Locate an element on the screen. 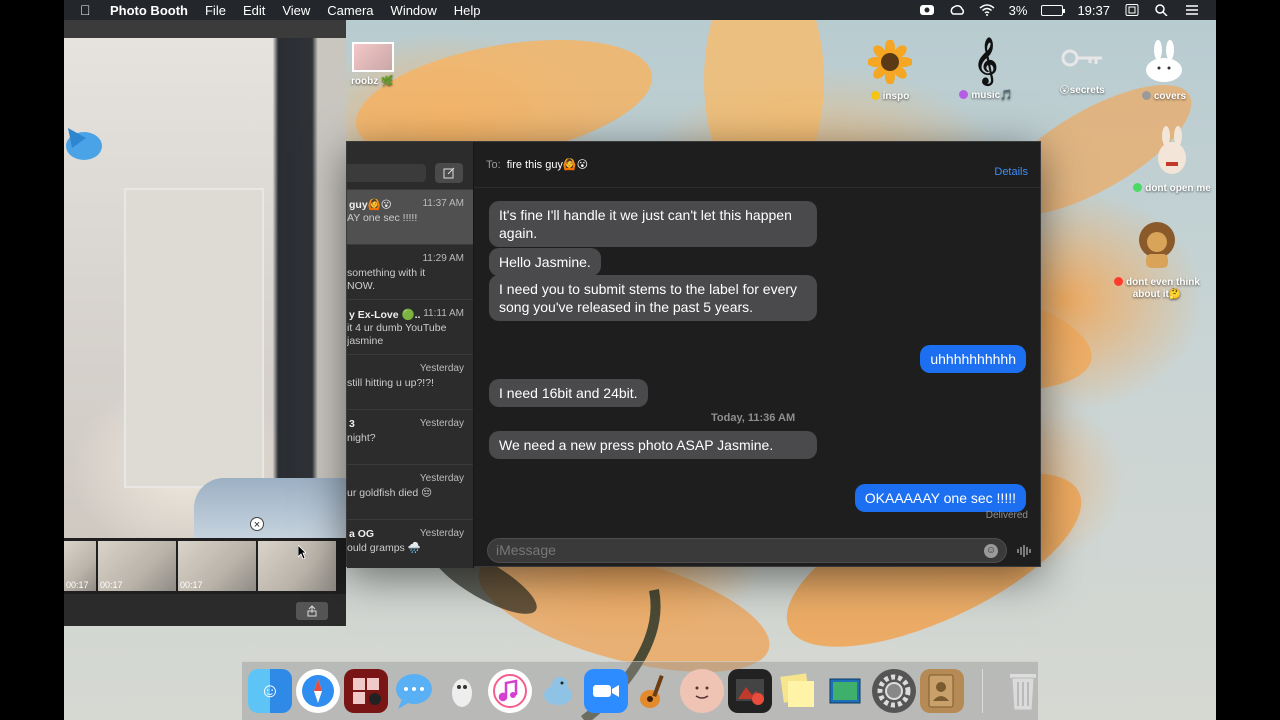  dock-face-app-icon is located at coordinates (702, 691).